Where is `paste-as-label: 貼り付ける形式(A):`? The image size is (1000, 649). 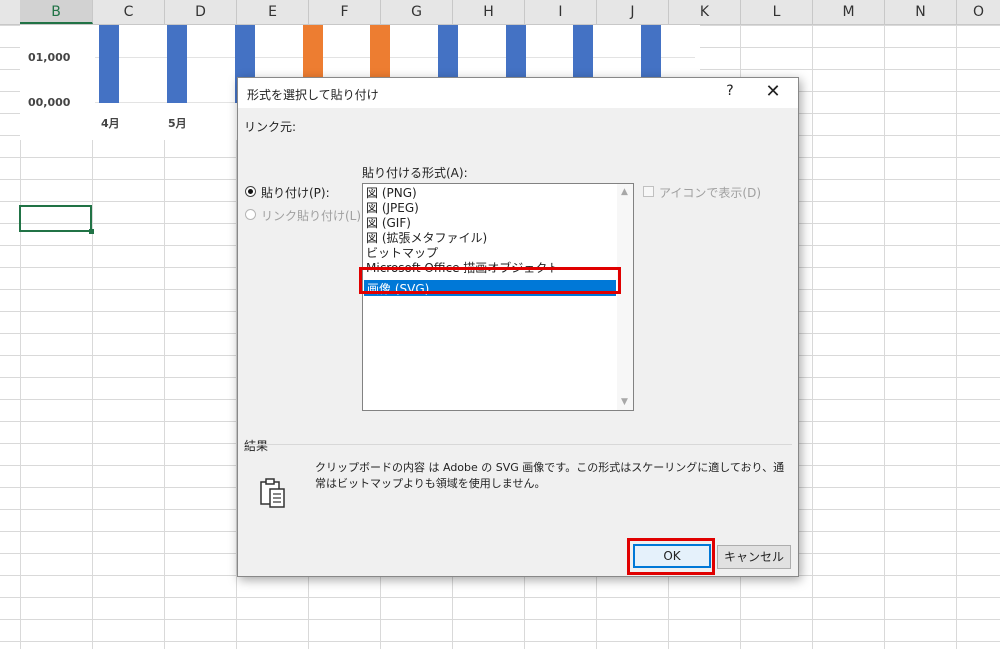
paste-as-label: 貼り付ける形式(A): is located at coordinates (415, 173).